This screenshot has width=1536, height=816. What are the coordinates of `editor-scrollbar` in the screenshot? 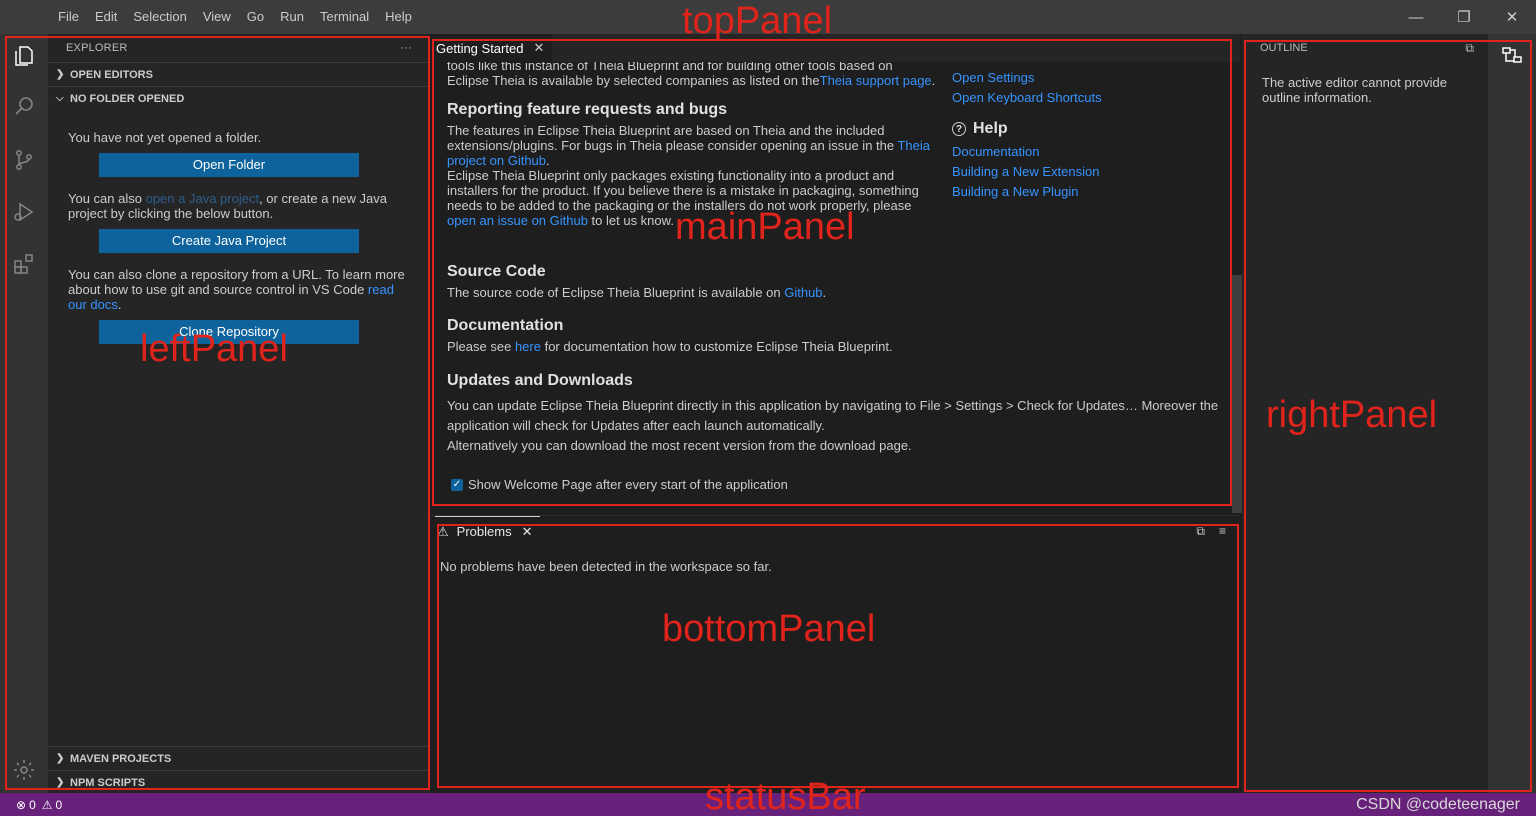 It's located at (1237, 394).